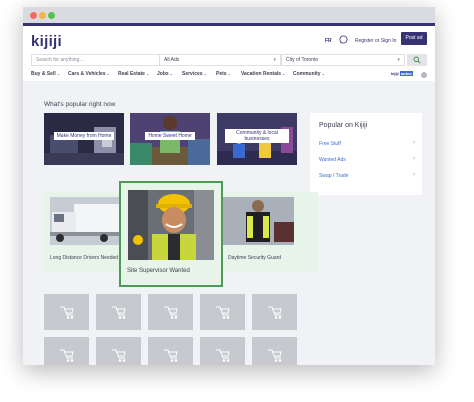 The image size is (474, 402). What do you see at coordinates (343, 60) in the screenshot?
I see `location-select: City of Toronto ▾` at bounding box center [343, 60].